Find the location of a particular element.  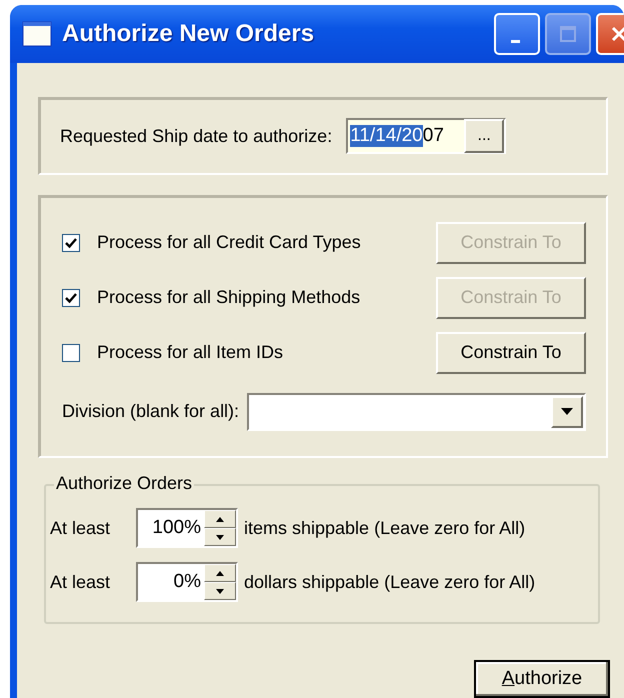

window-title: Authorize New Orders is located at coordinates (189, 34).